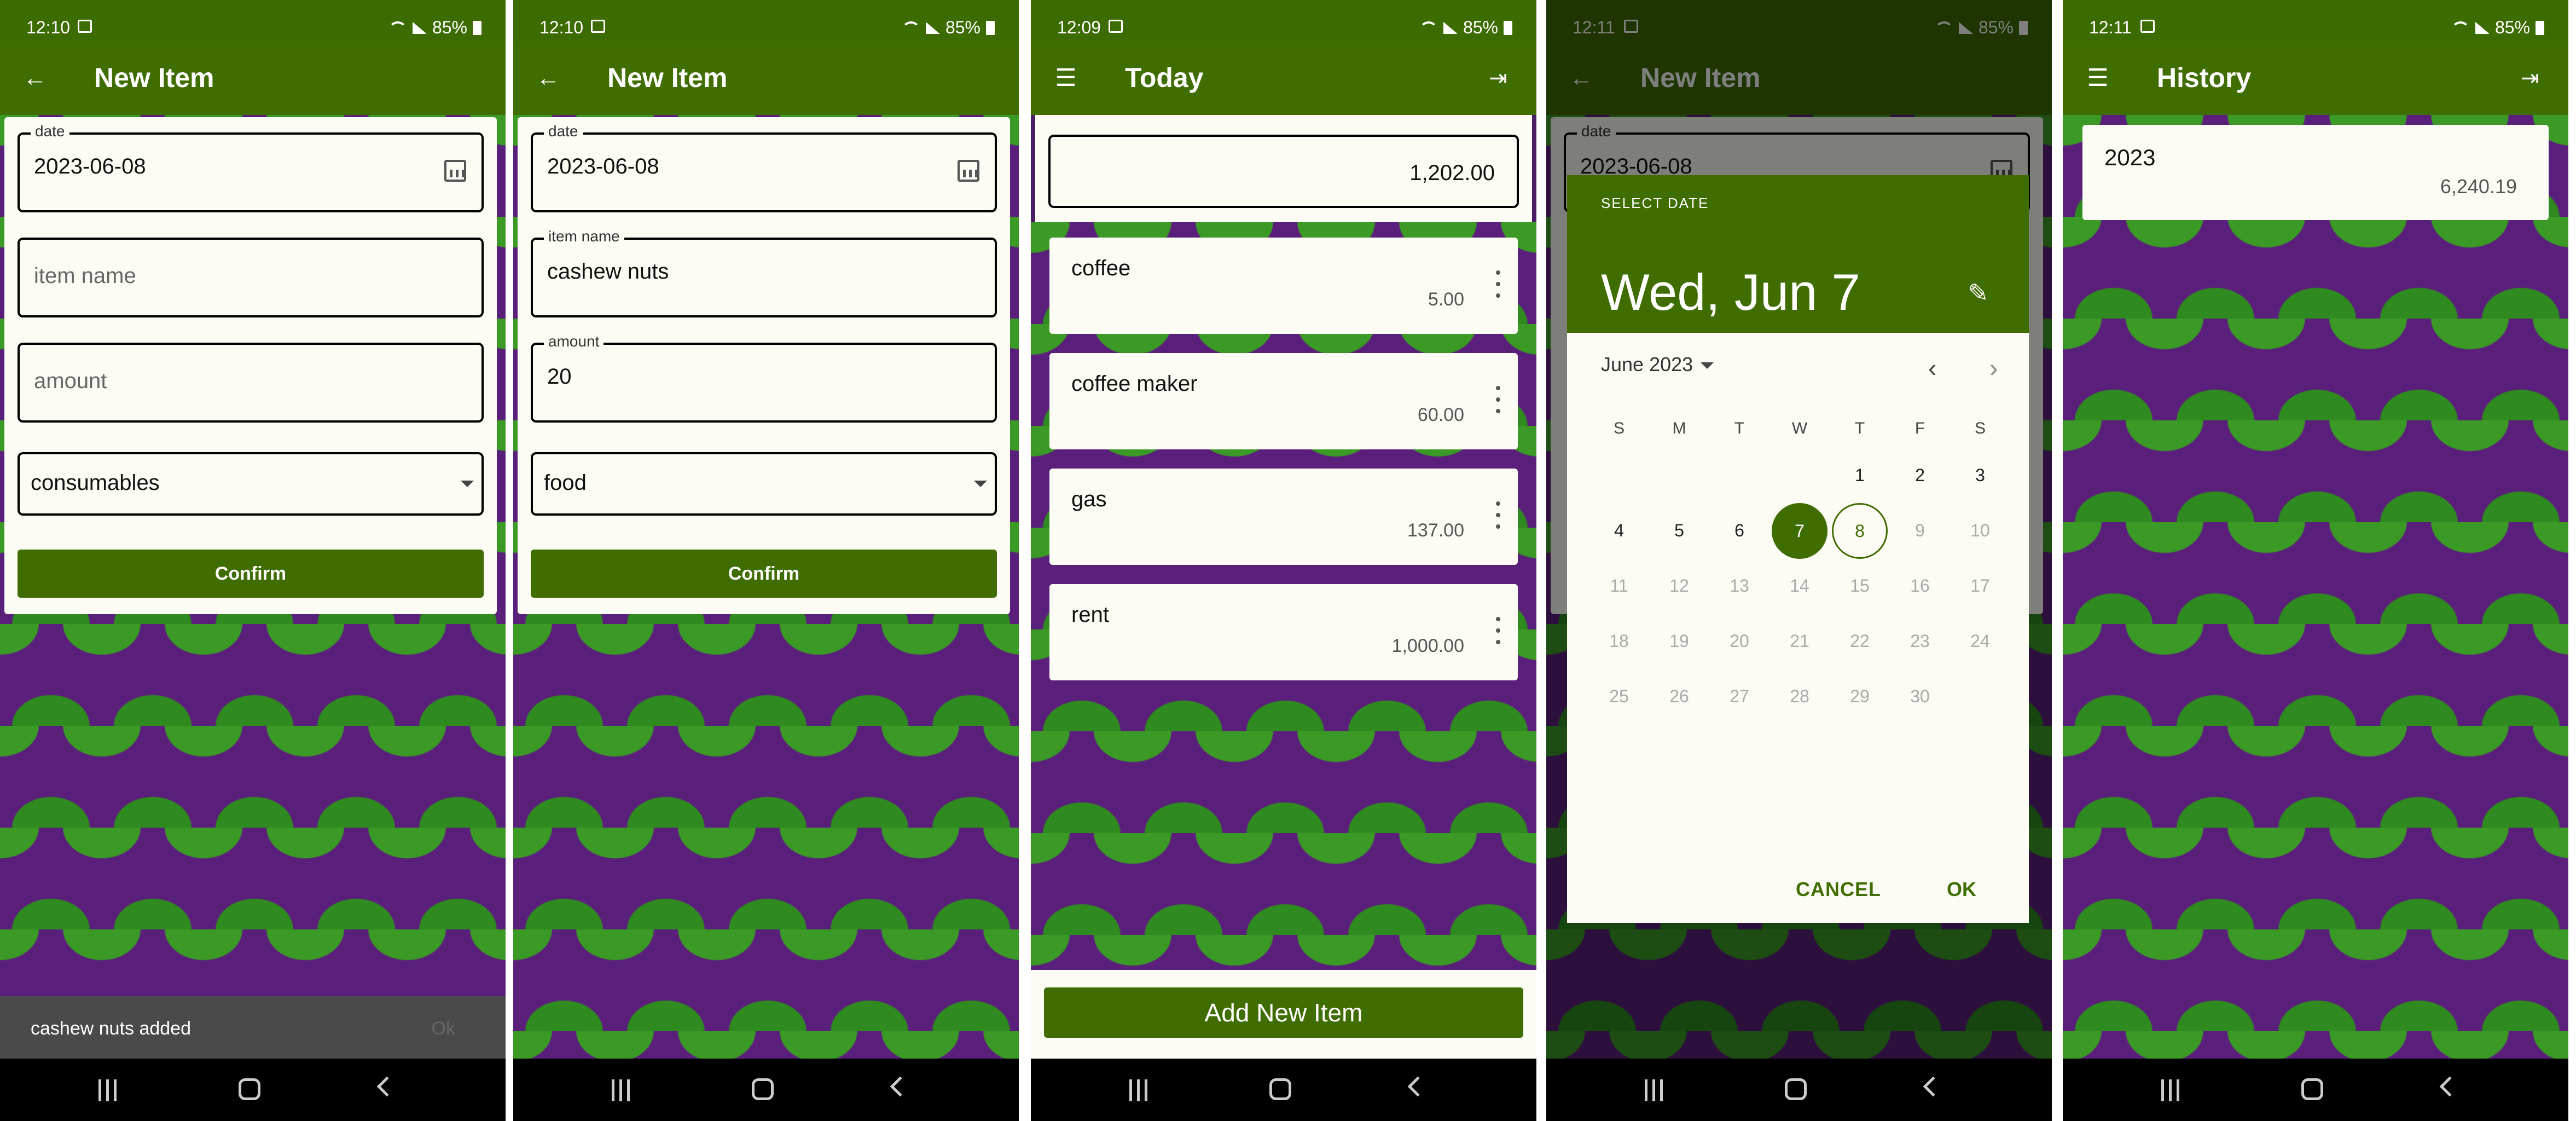 The width and height of the screenshot is (2576, 1121). What do you see at coordinates (1994, 368) in the screenshot?
I see `chevron-right-icon: ›` at bounding box center [1994, 368].